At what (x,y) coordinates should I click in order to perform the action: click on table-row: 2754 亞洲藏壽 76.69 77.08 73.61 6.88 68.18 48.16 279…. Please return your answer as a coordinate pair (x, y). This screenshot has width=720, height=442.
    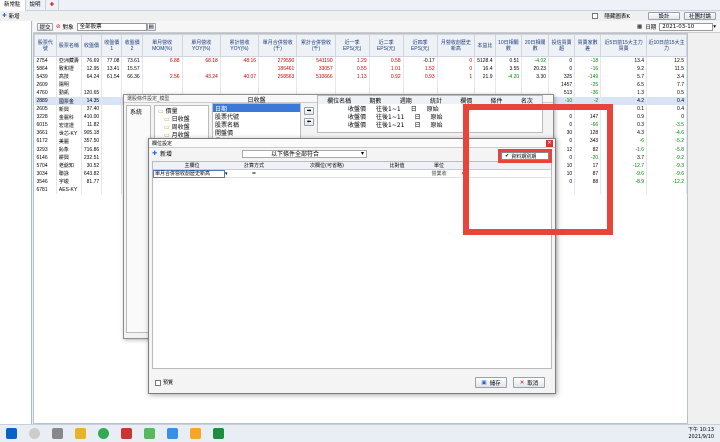
    Looking at the image, I should click on (360, 60).